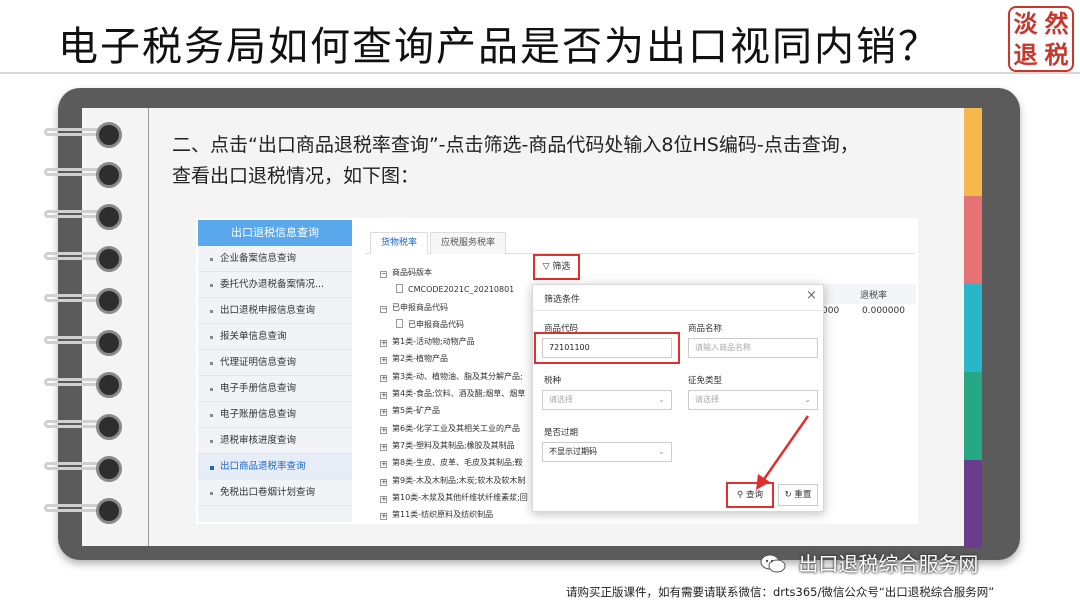 This screenshot has width=1080, height=610. I want to click on sidebar-item: 出口商品退税率查询, so click(275, 467).